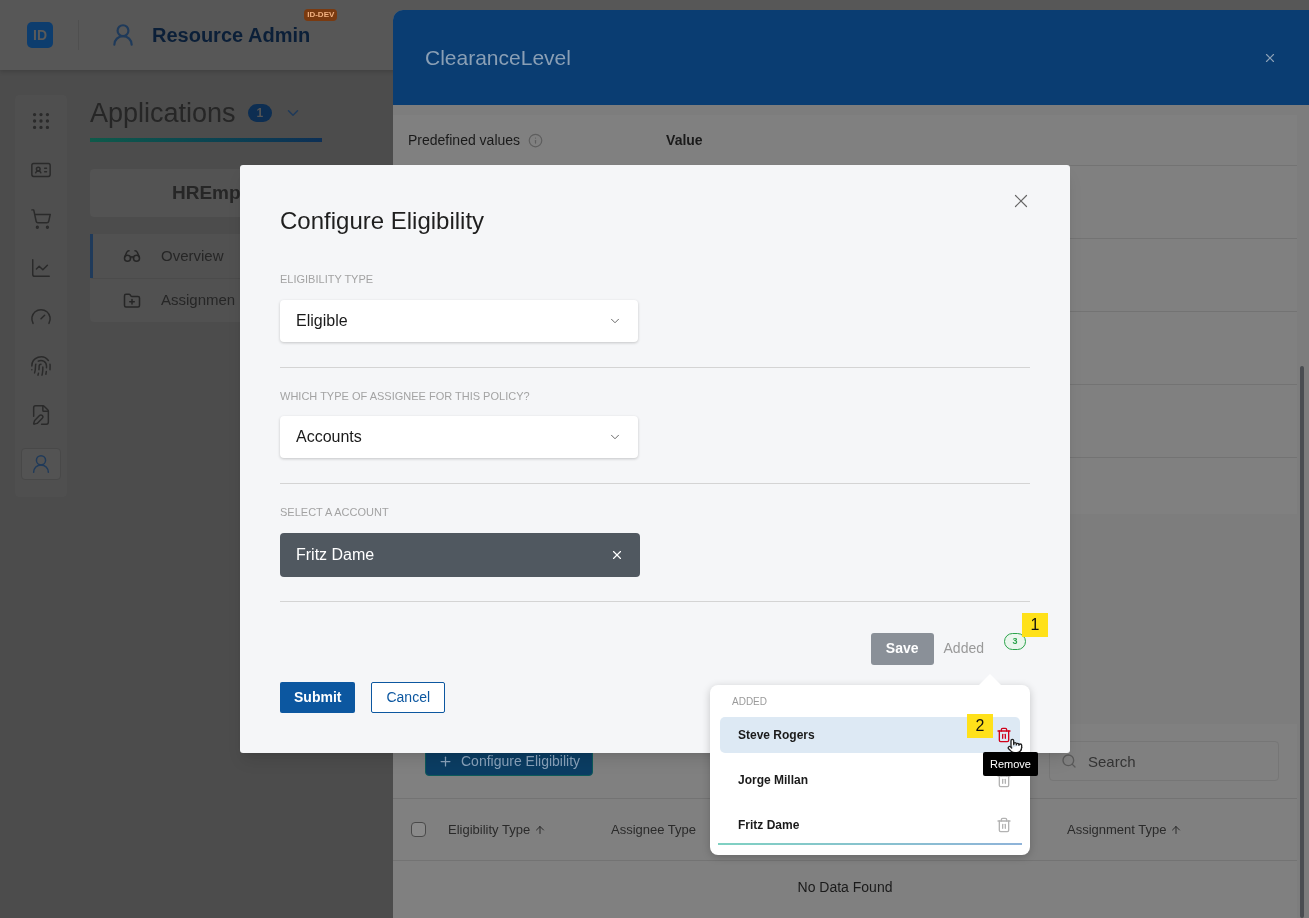  What do you see at coordinates (845, 887) in the screenshot?
I see `empty-message: No Data Found` at bounding box center [845, 887].